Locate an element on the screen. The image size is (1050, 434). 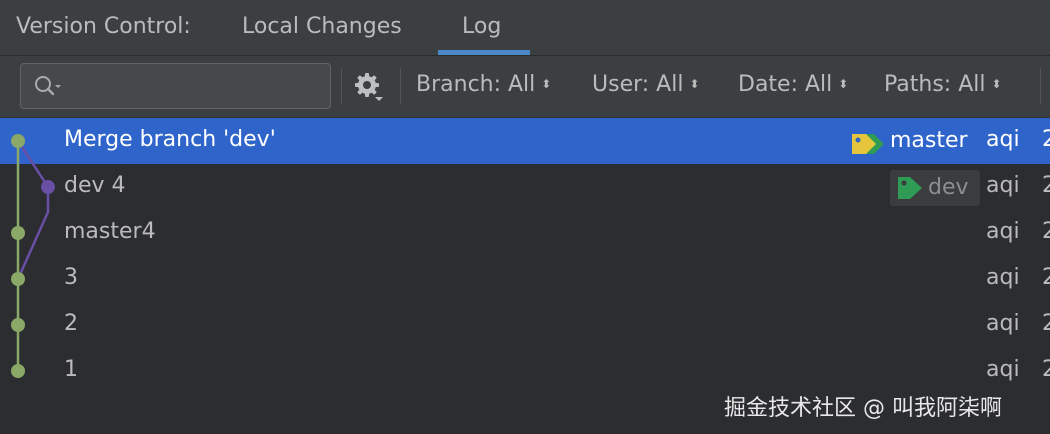
commit-message: master4 is located at coordinates (110, 231).